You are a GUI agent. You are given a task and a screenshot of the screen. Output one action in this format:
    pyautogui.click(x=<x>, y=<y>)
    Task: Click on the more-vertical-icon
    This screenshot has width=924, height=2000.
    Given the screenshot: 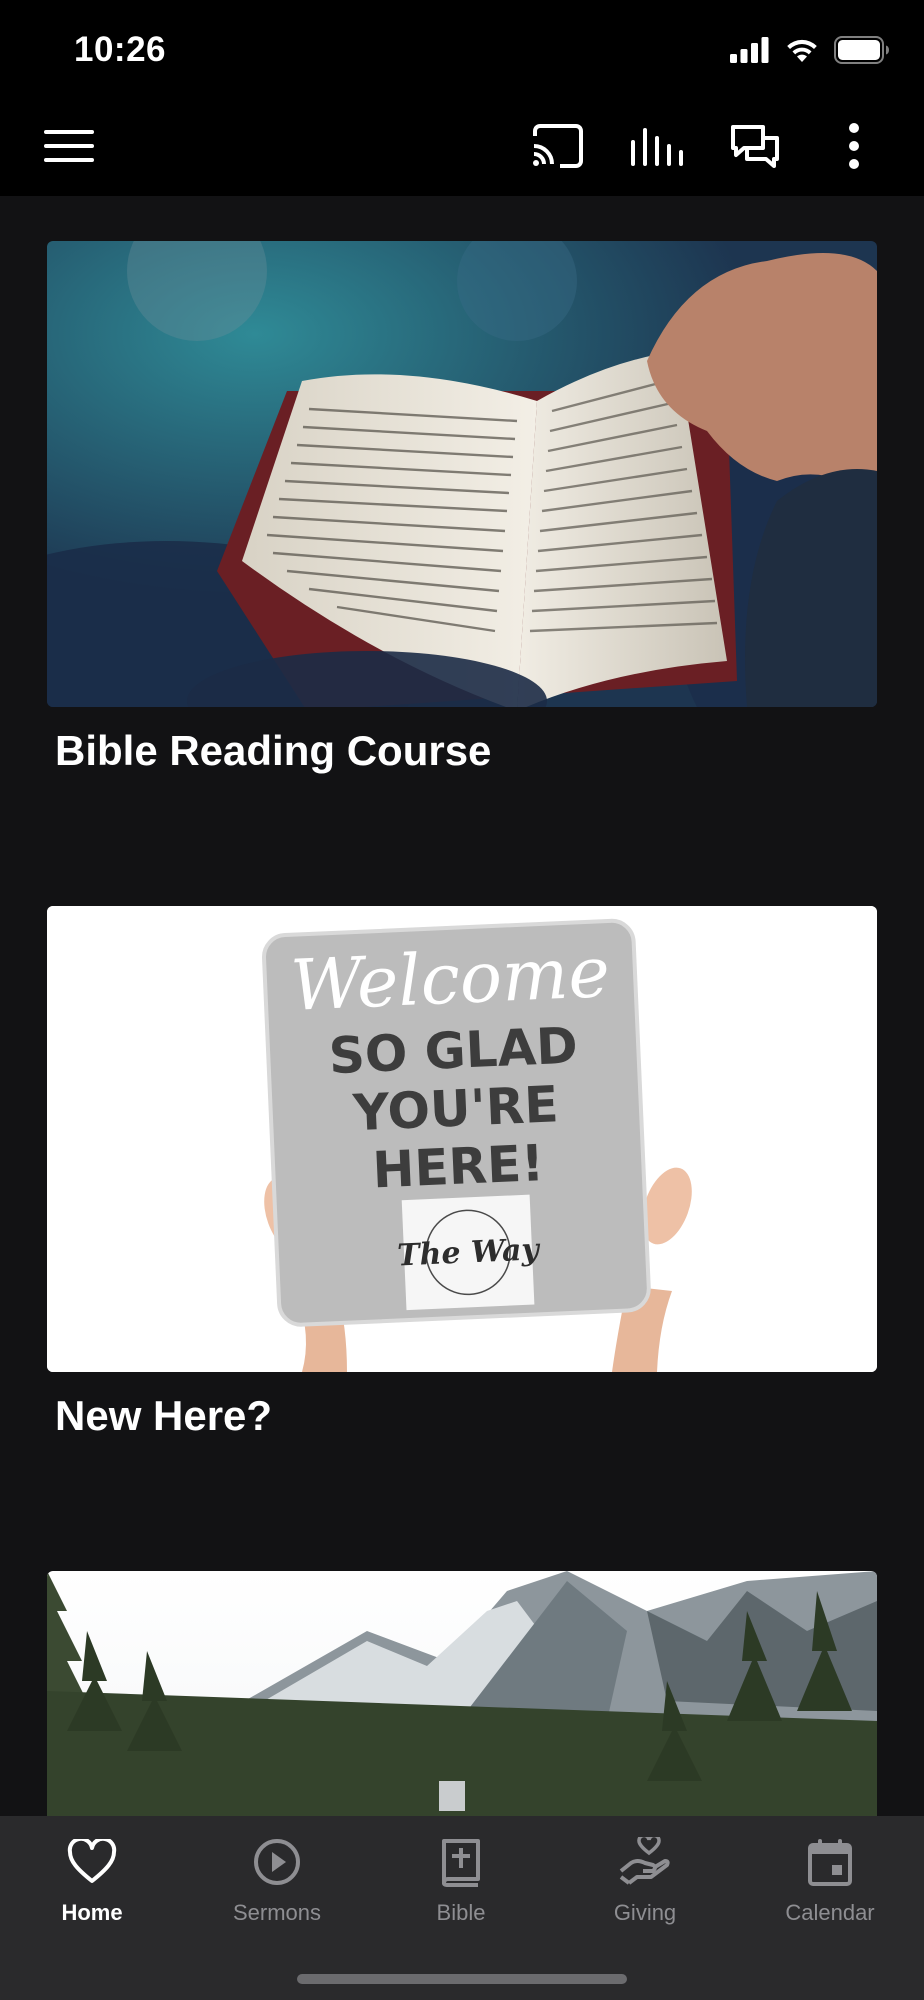 What is the action you would take?
    pyautogui.click(x=854, y=148)
    